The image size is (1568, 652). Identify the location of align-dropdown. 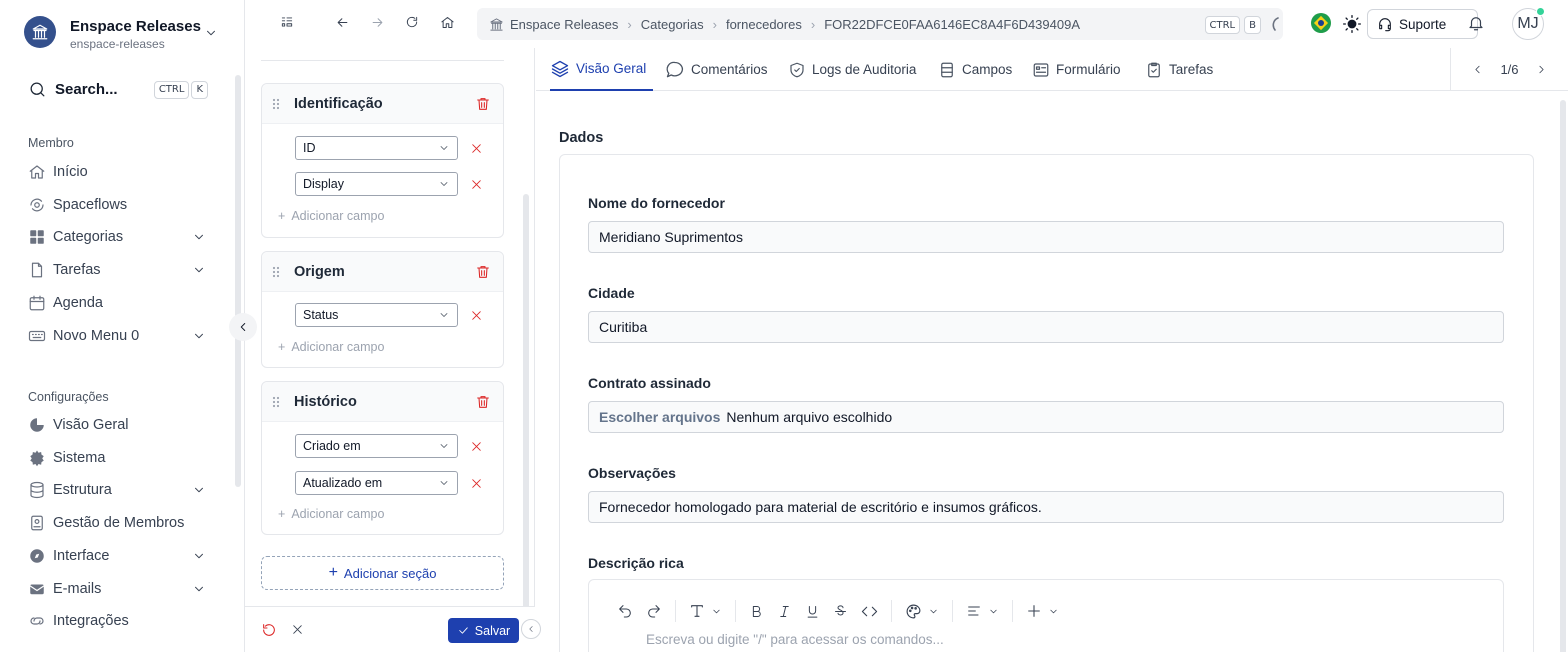
(982, 611).